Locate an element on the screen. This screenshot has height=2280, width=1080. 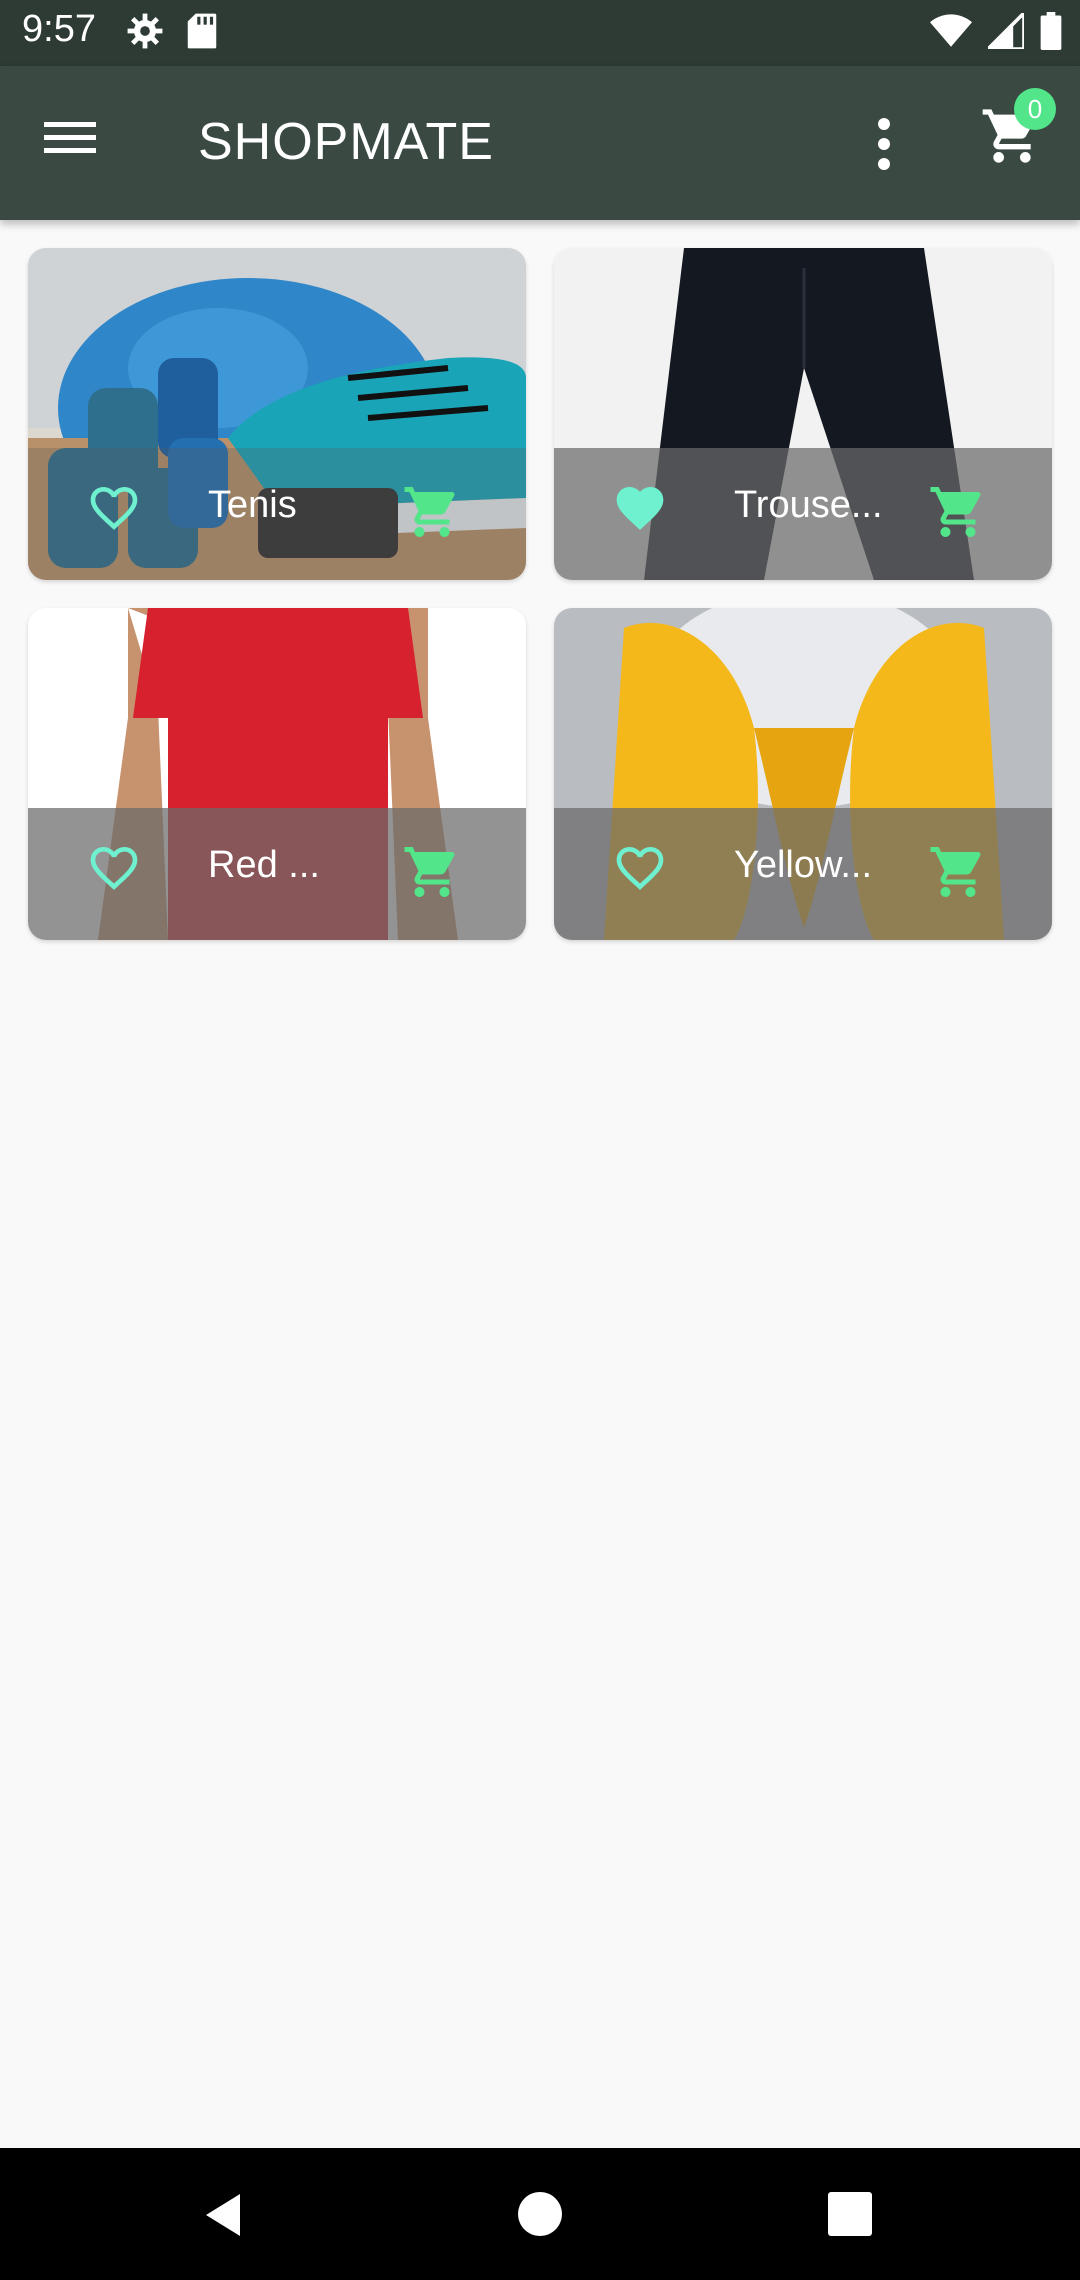
recents-button is located at coordinates (850, 2214).